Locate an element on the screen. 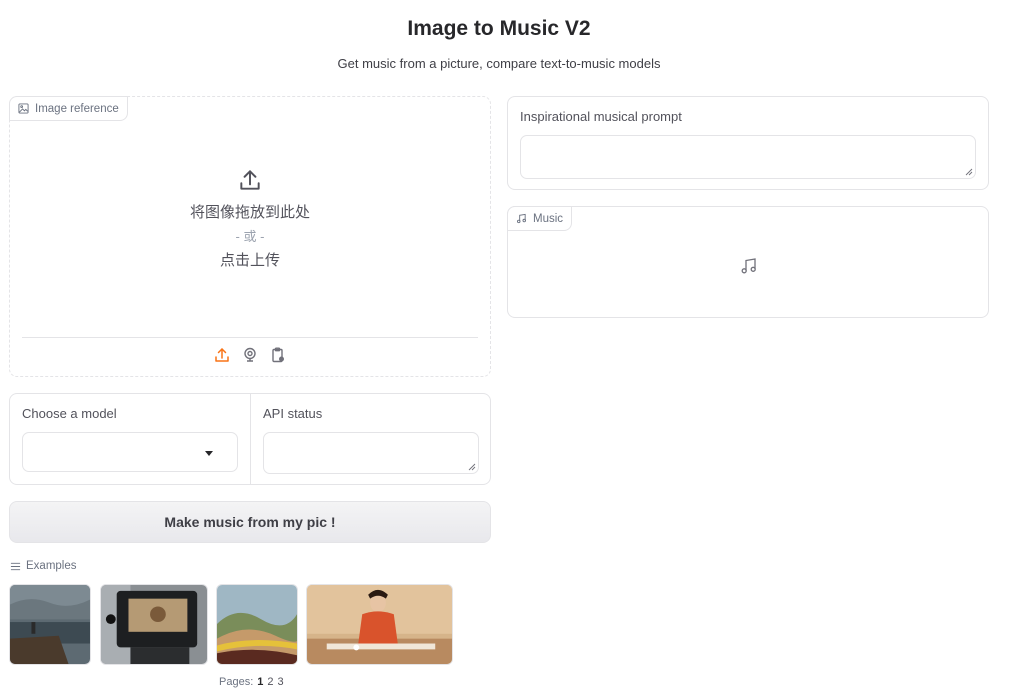 Image resolution: width=1014 pixels, height=695 pixels. upload-drop-zone: 将图像拖放到此处 - 或 - 点击上传 is located at coordinates (250, 220).